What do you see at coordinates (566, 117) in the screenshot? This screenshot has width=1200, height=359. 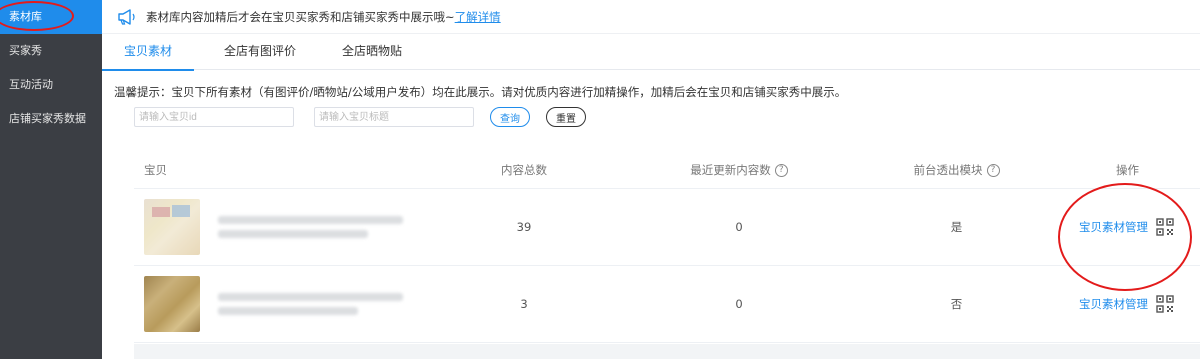 I see `reset-button: 重置` at bounding box center [566, 117].